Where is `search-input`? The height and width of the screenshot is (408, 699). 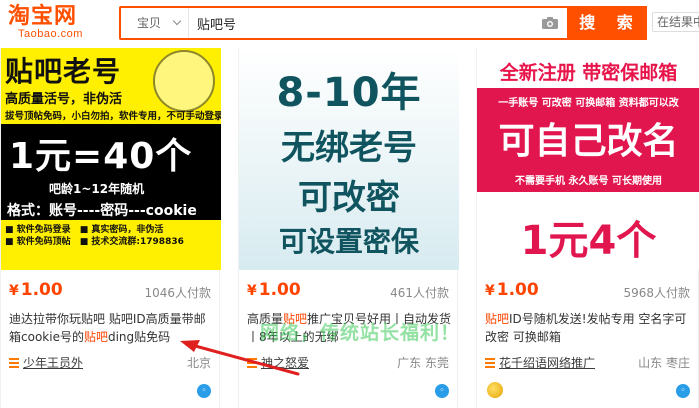 search-input is located at coordinates (362, 23).